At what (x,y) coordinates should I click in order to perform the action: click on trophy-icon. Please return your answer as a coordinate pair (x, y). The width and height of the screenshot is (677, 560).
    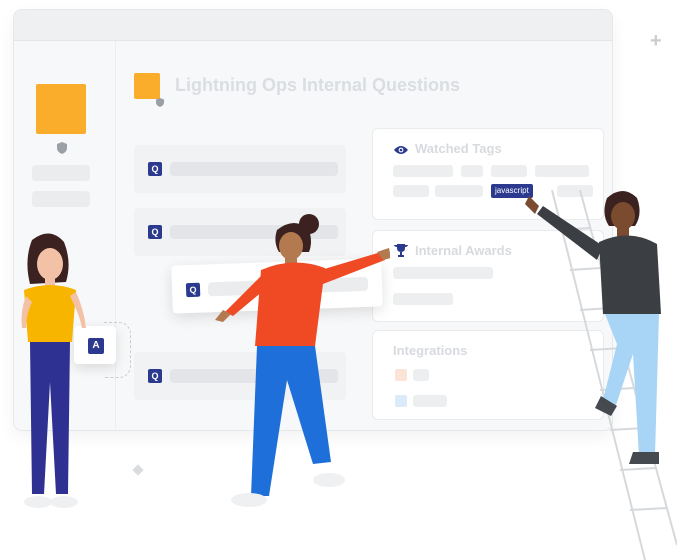
    Looking at the image, I should click on (401, 252).